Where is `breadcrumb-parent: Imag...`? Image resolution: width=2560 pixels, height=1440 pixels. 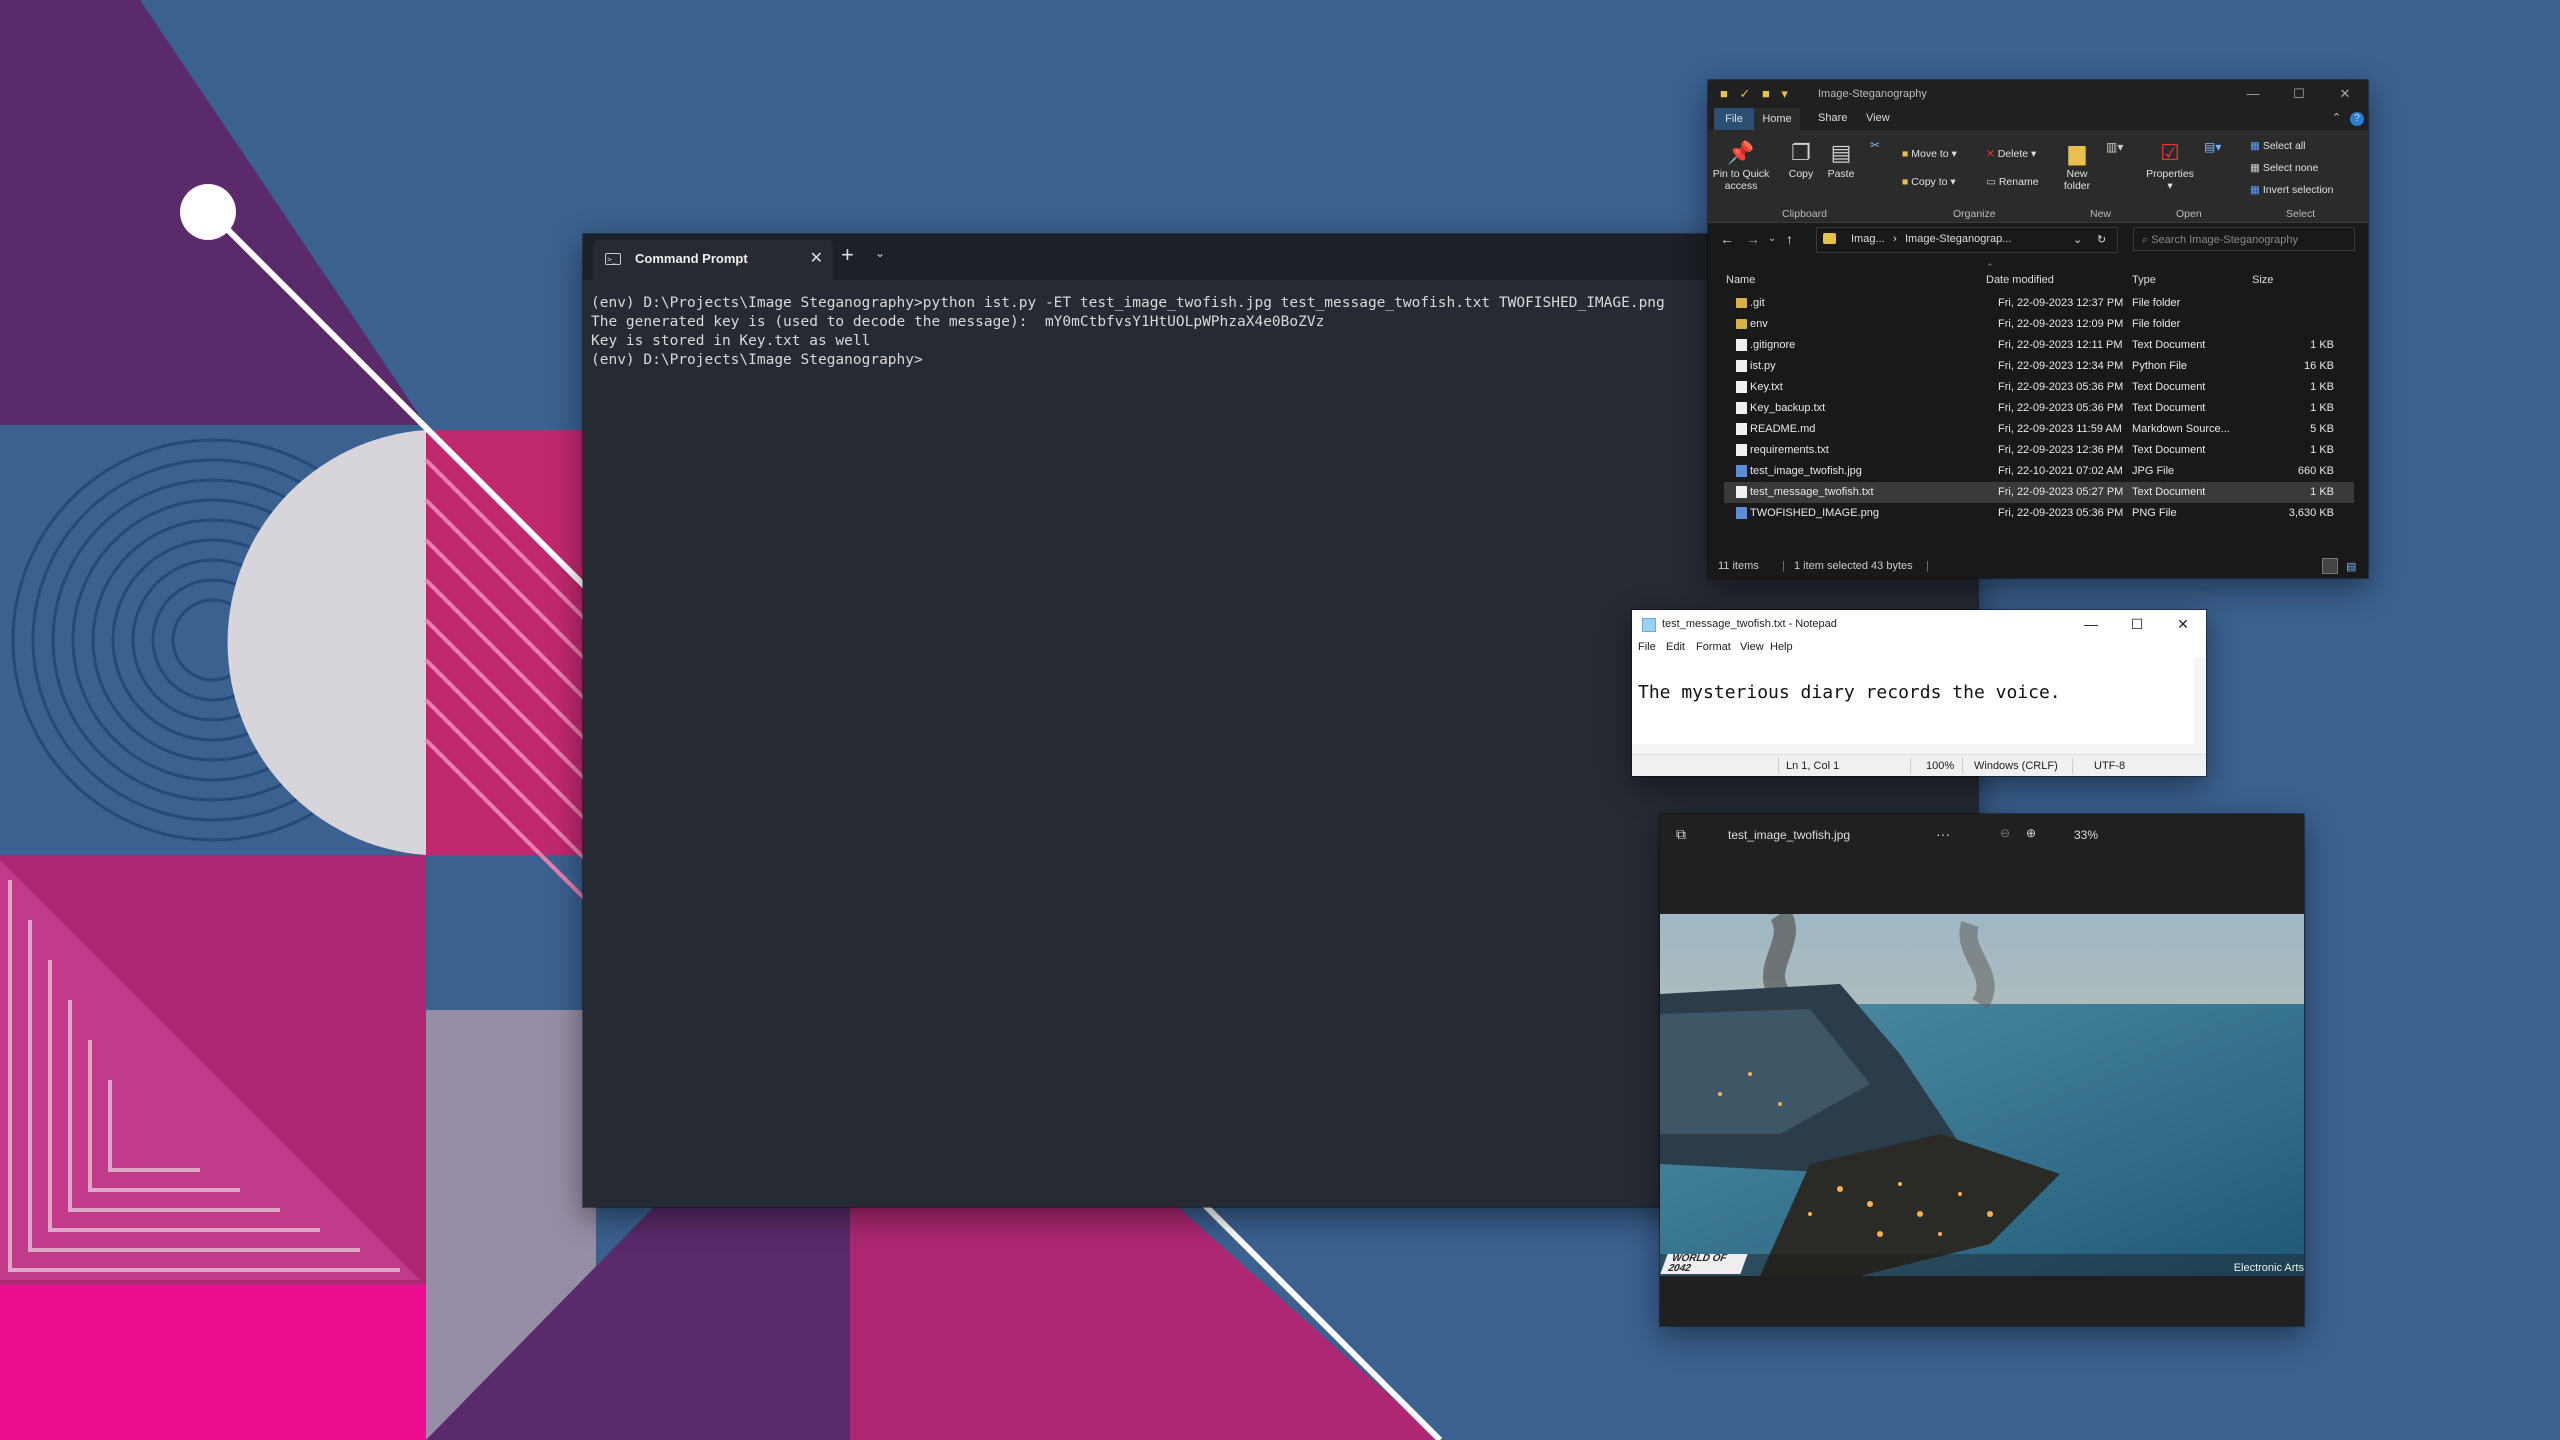 breadcrumb-parent: Imag... is located at coordinates (1868, 239).